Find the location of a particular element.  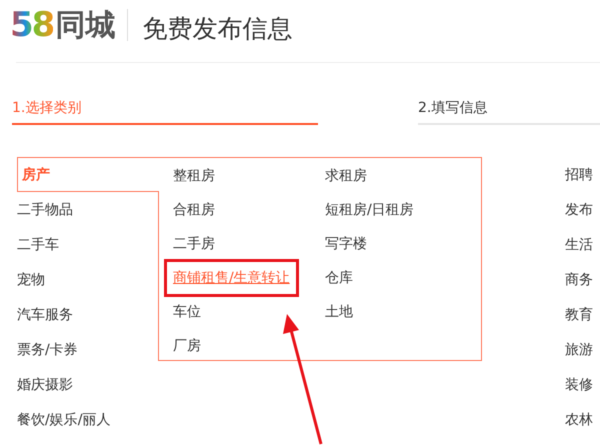

subcategory-link: 整租房 is located at coordinates (194, 176).